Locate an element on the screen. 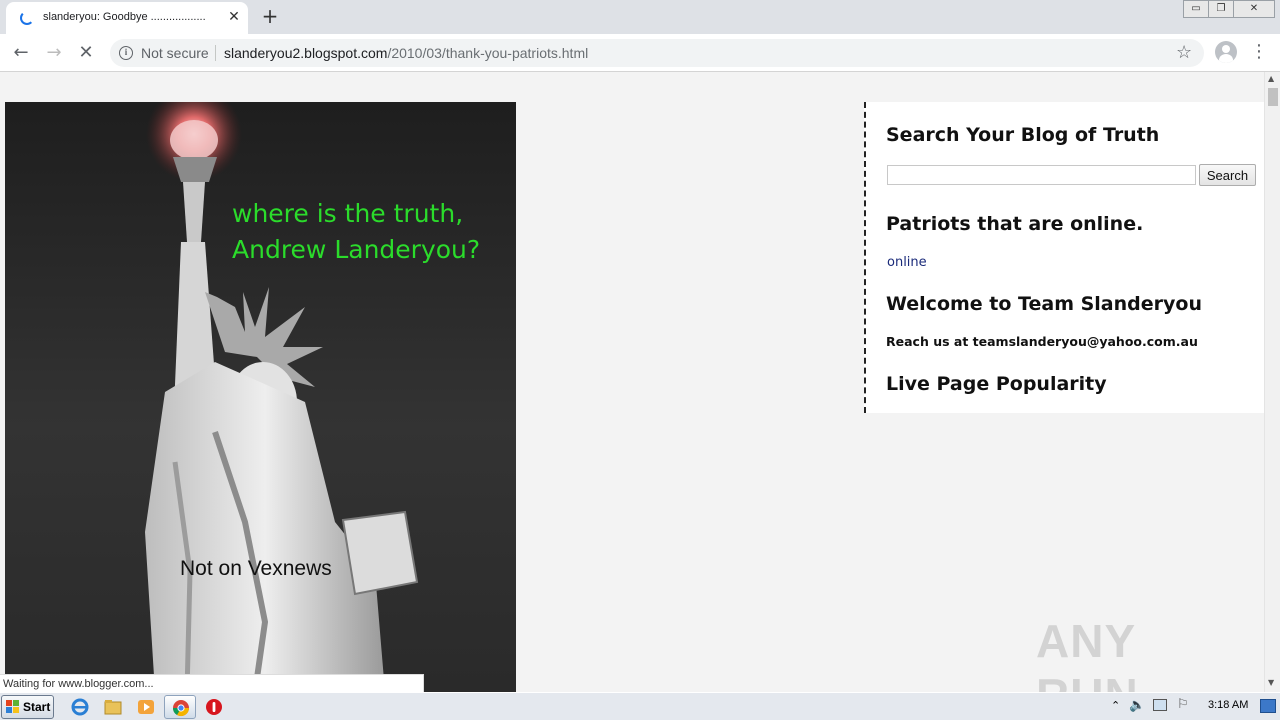  chrome-icon is located at coordinates (181, 708).